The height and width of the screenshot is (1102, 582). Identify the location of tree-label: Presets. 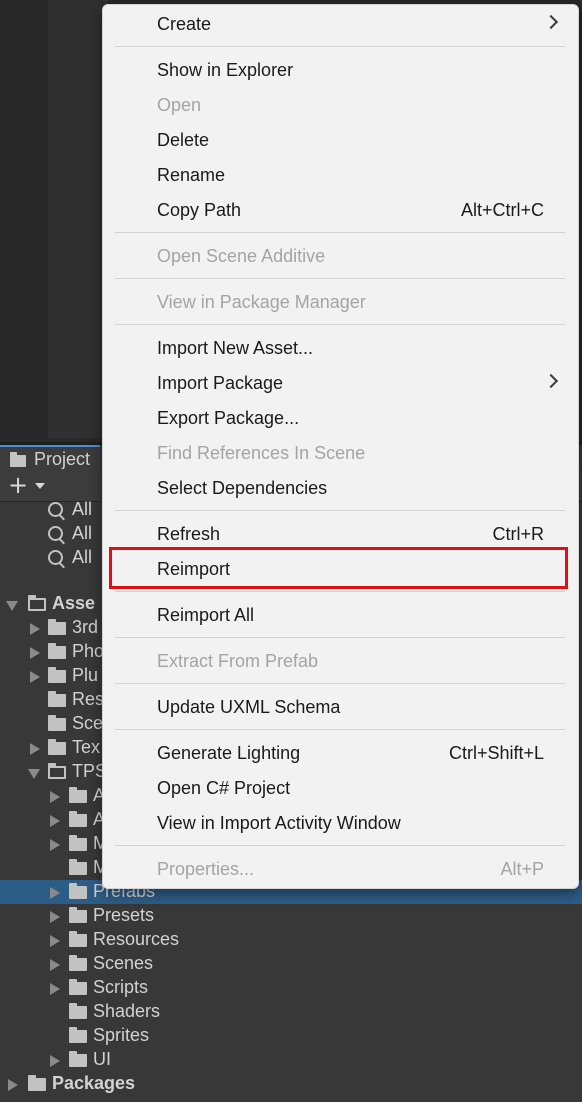
(124, 915).